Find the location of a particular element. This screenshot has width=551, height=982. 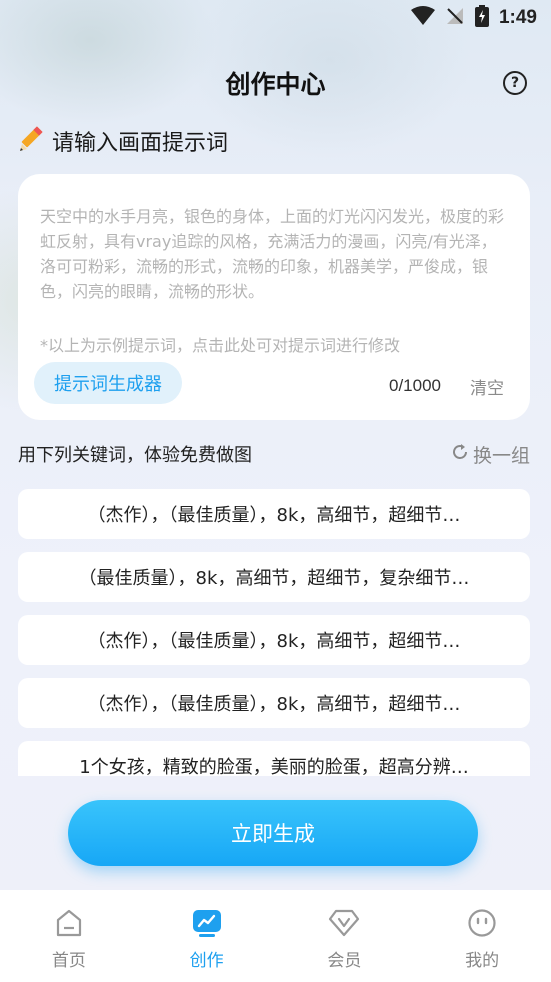

keywords-header: 用下列关键词，体验免费做图 换一组 is located at coordinates (274, 454).